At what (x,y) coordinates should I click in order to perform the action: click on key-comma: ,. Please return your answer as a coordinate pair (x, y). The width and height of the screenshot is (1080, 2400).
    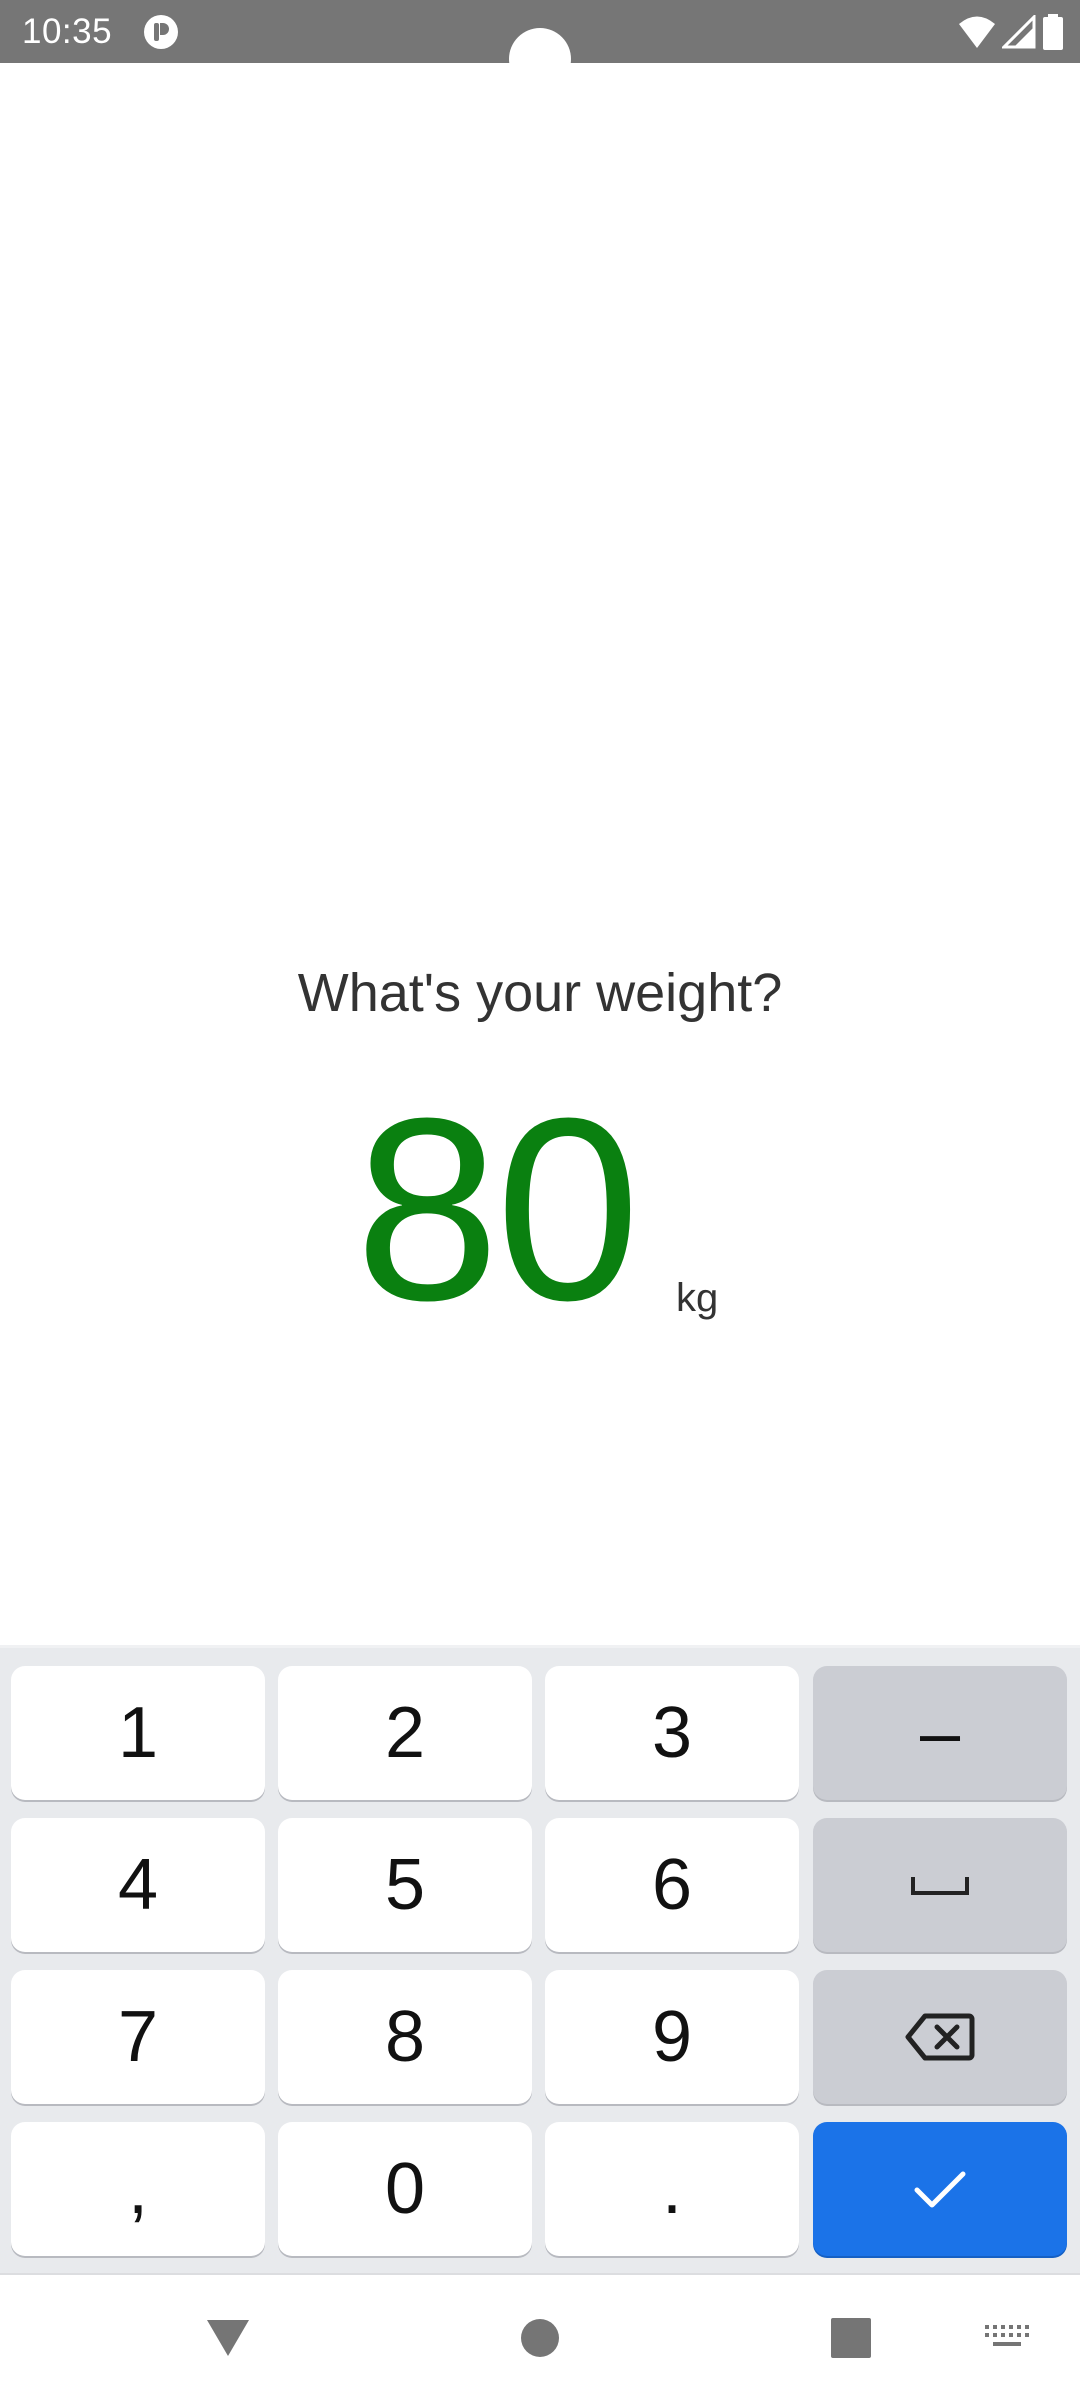
    Looking at the image, I should click on (138, 2189).